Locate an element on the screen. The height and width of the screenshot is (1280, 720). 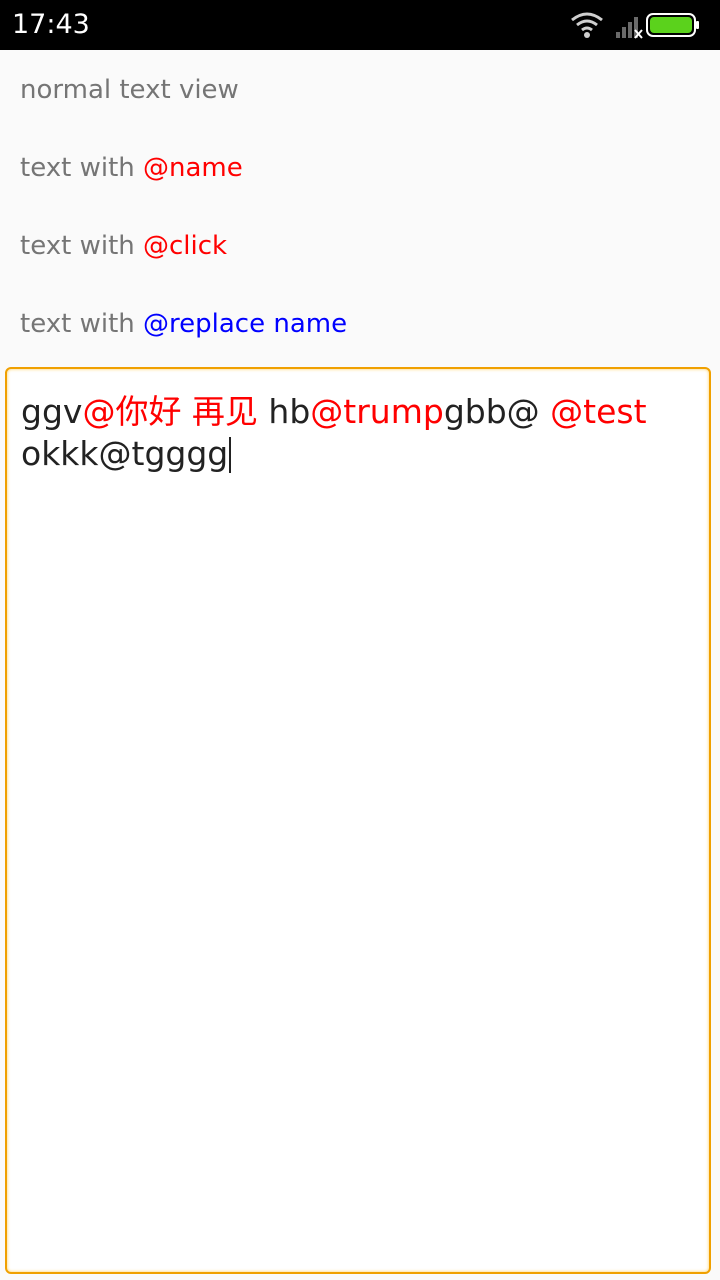
text-row: normal text view is located at coordinates (129, 90).